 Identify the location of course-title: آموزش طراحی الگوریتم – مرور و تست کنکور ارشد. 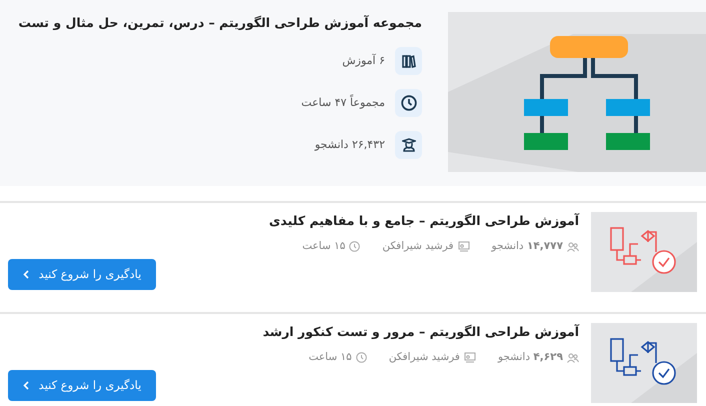
(293, 332).